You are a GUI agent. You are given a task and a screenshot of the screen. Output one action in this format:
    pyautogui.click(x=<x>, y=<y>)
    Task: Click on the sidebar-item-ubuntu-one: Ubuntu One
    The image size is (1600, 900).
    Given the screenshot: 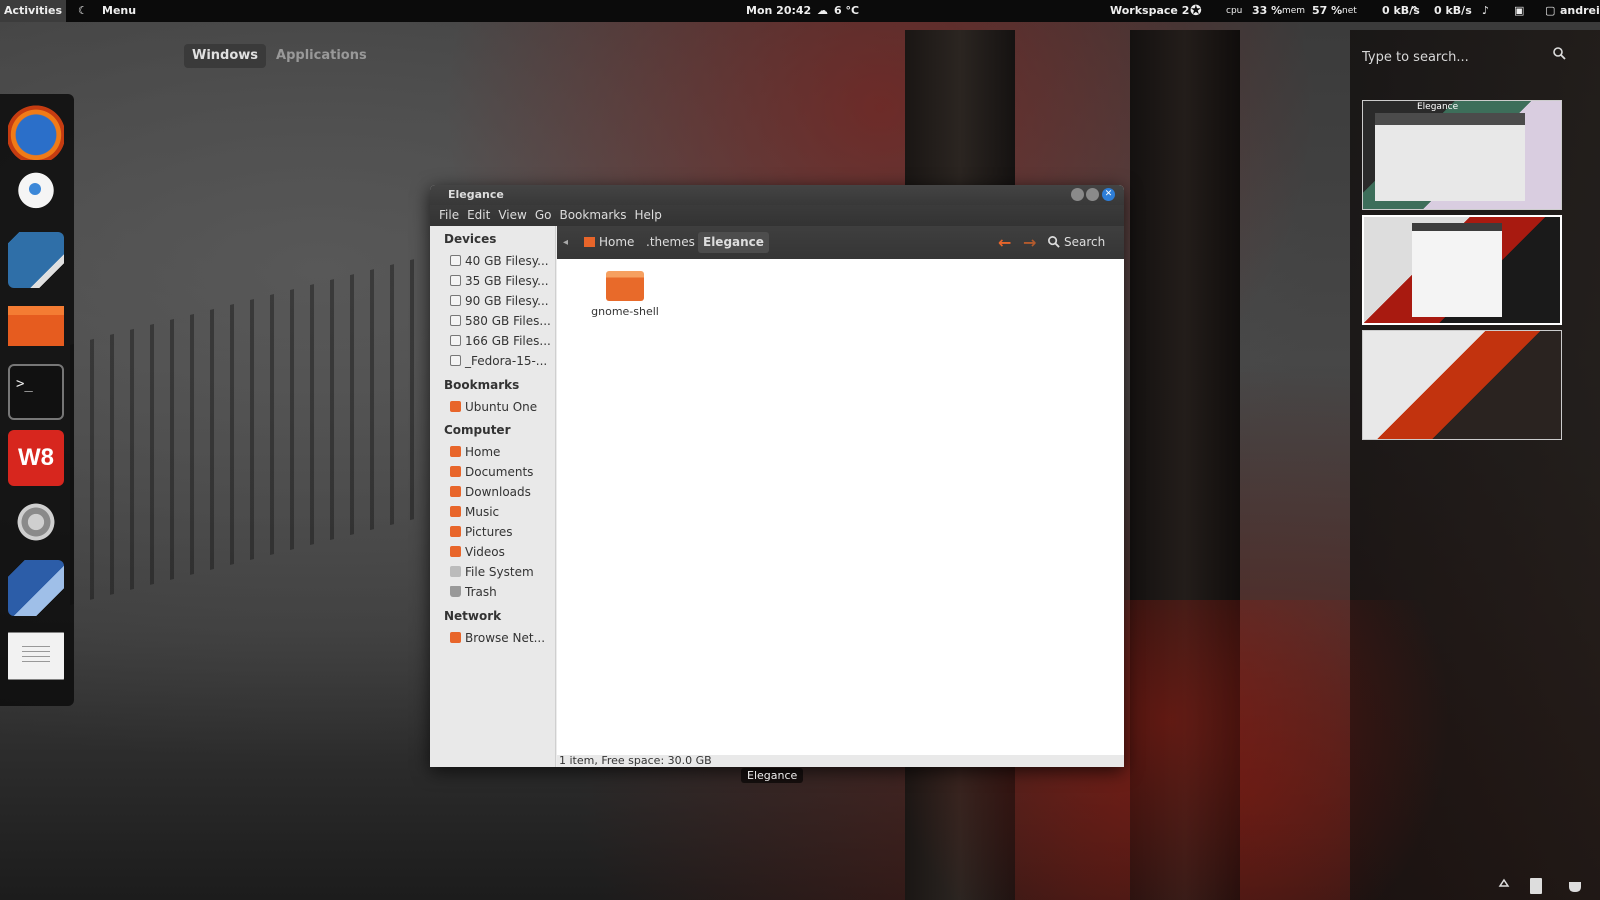 What is the action you would take?
    pyautogui.click(x=500, y=407)
    